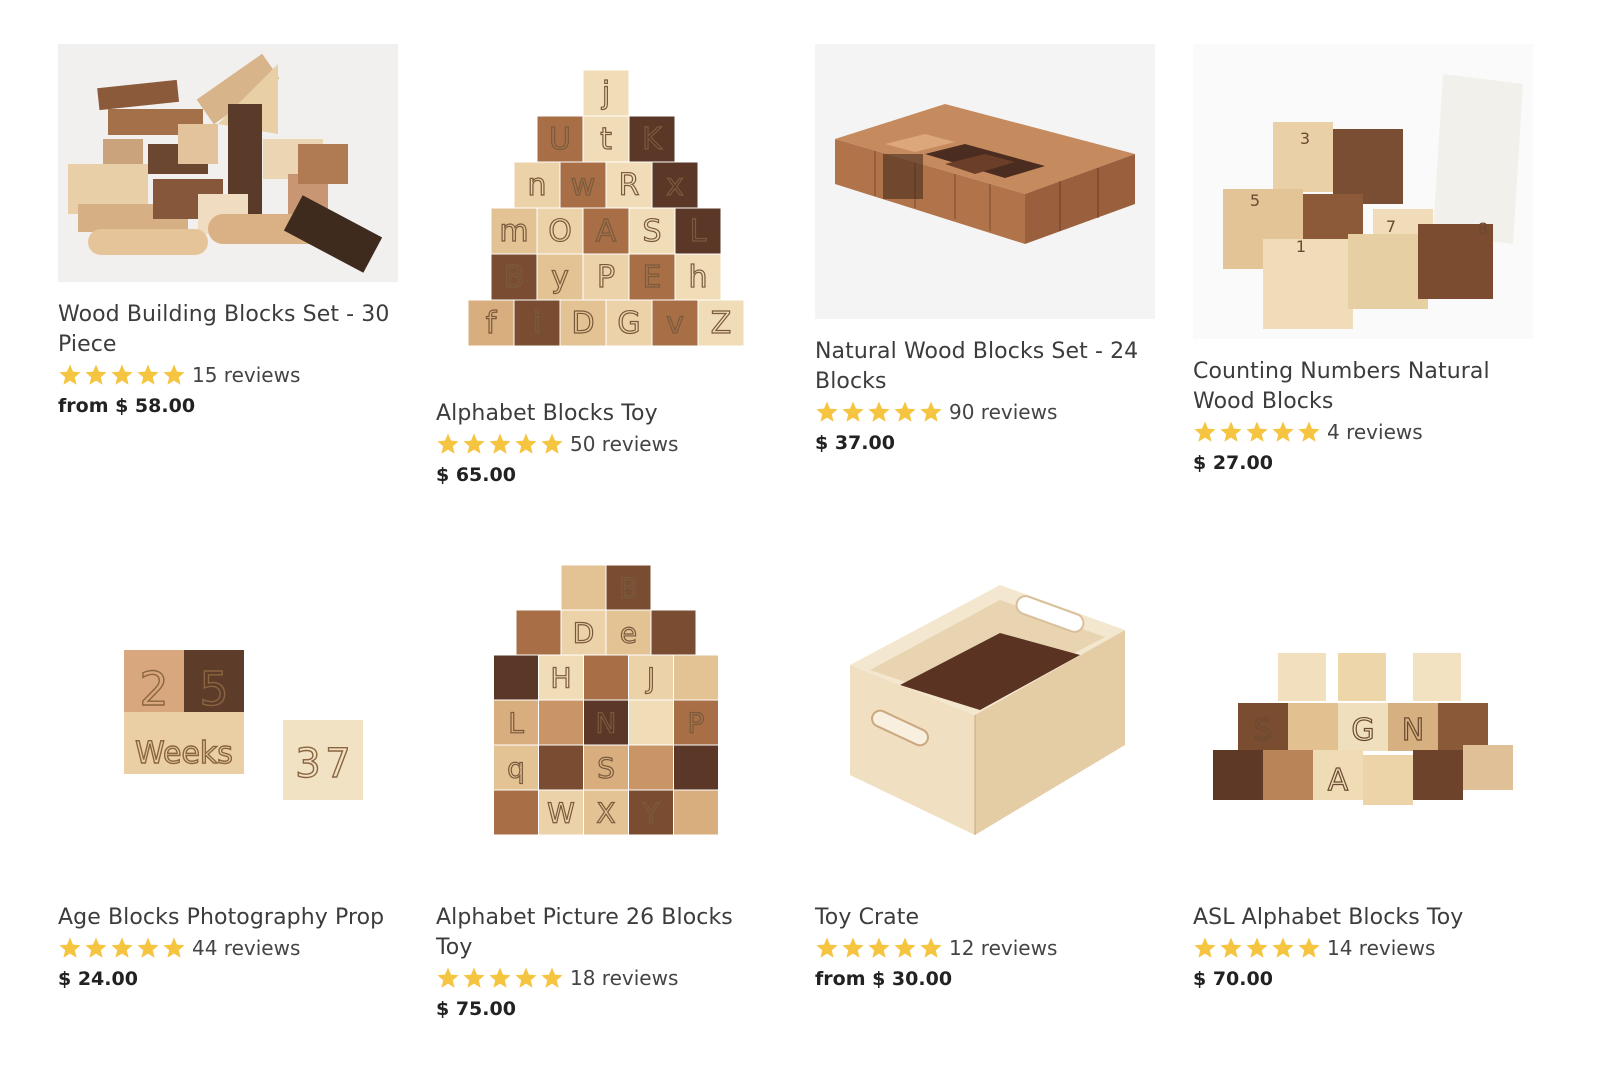 The image size is (1616, 1066). Describe the element at coordinates (246, 948) in the screenshot. I see `review-count: 44 reviews` at that location.